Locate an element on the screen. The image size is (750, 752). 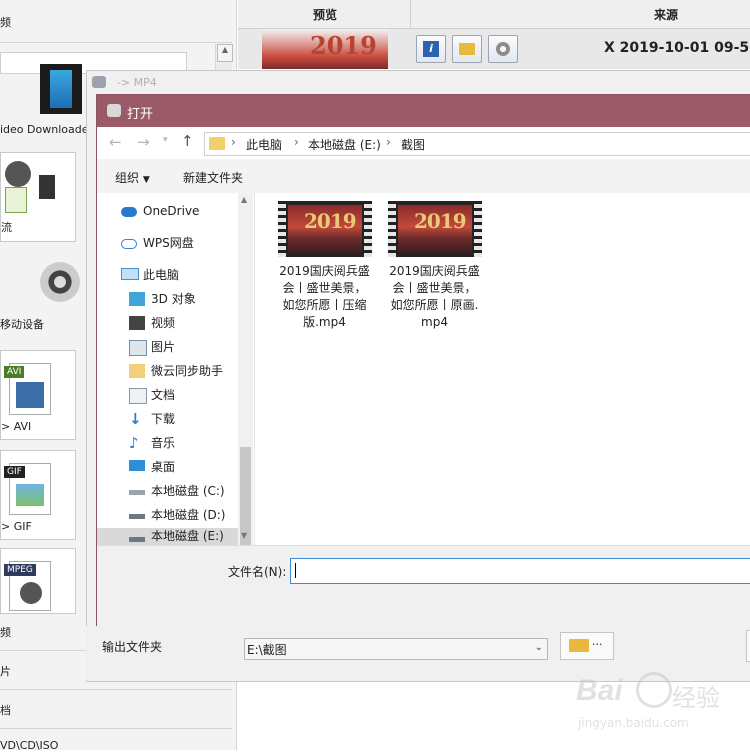
tile-video-downloader: ideo Downloade is located at coordinates (44, 101).